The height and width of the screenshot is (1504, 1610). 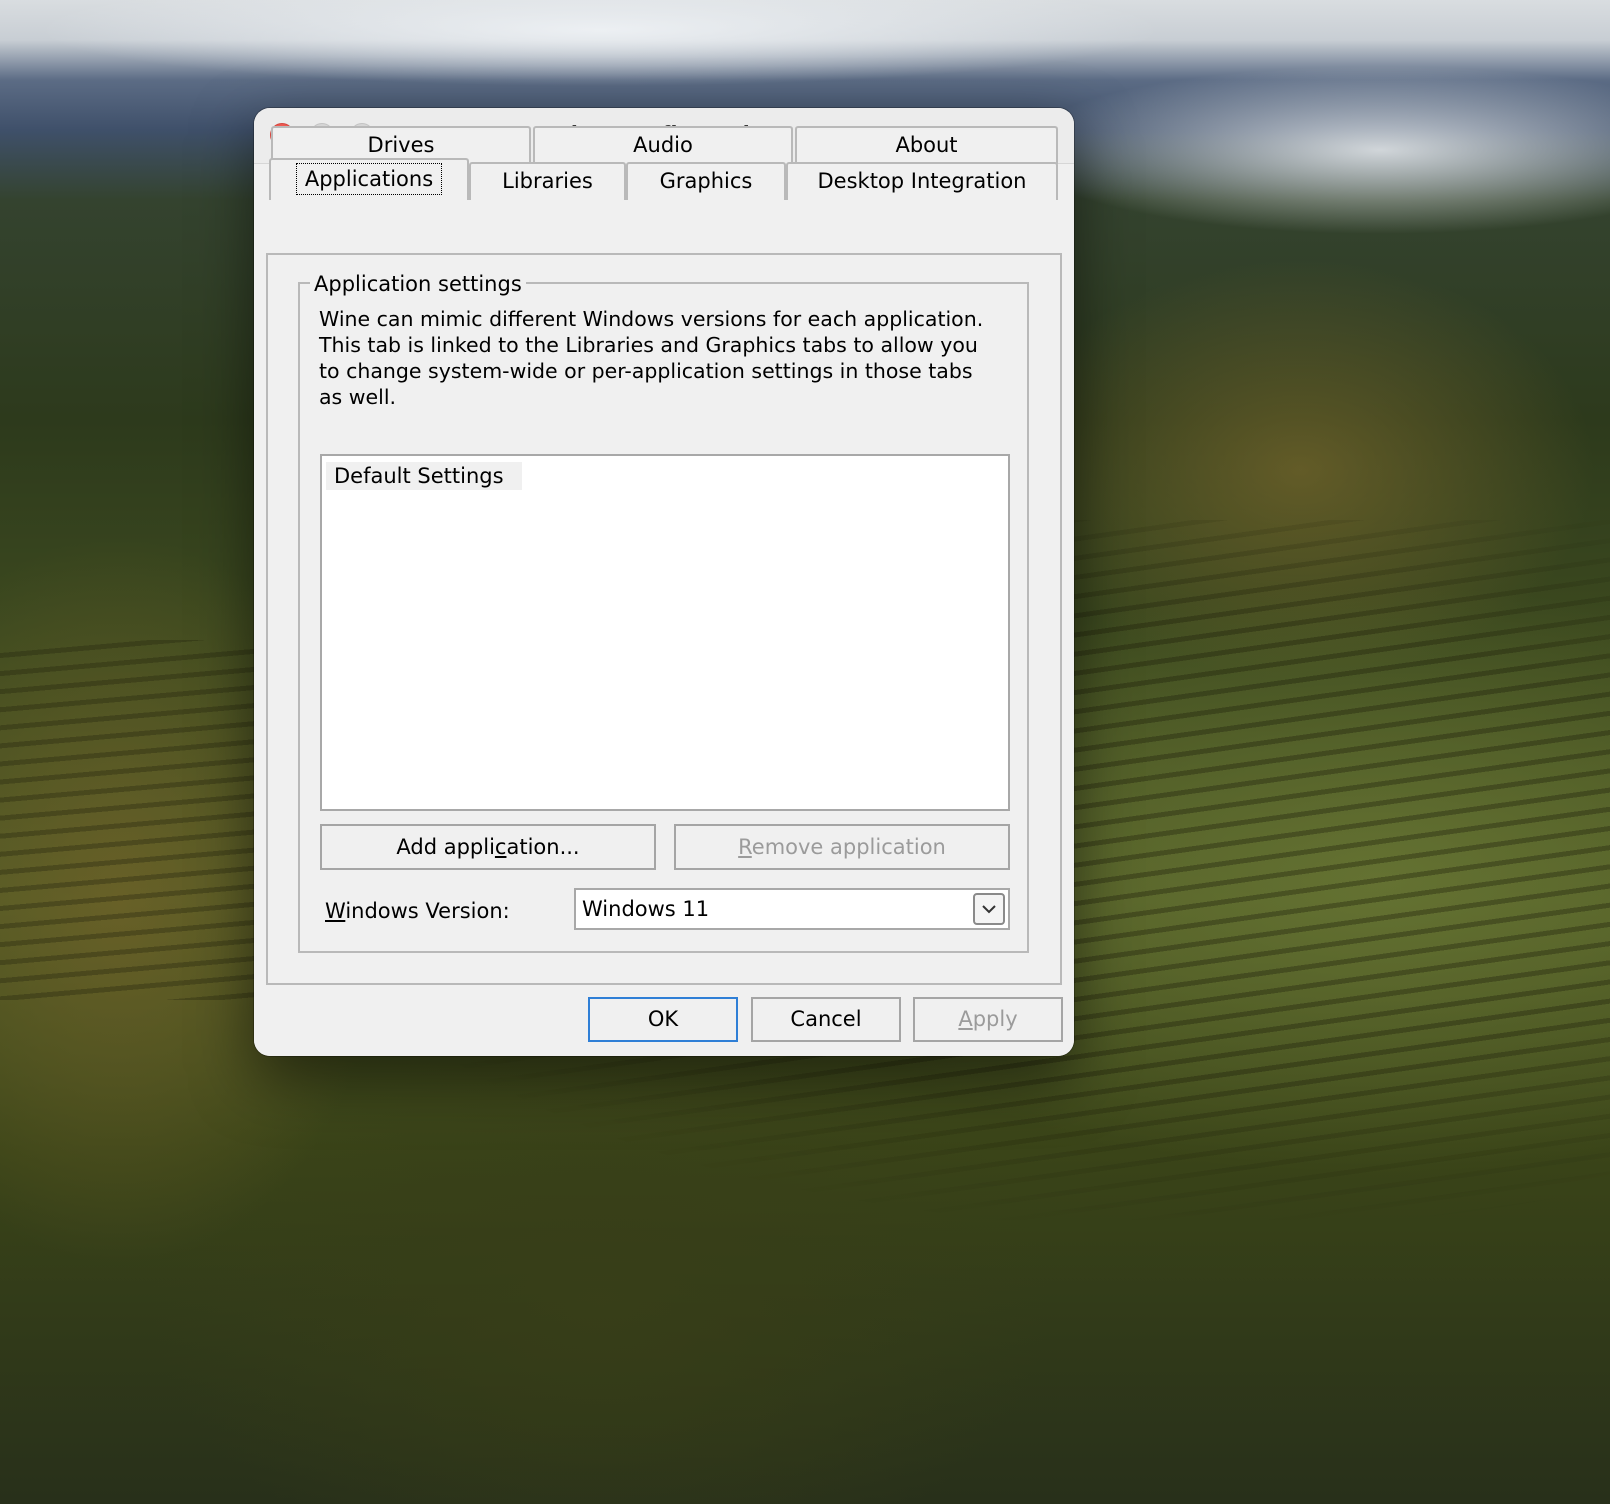 I want to click on tab-applications: Applications, so click(x=369, y=179).